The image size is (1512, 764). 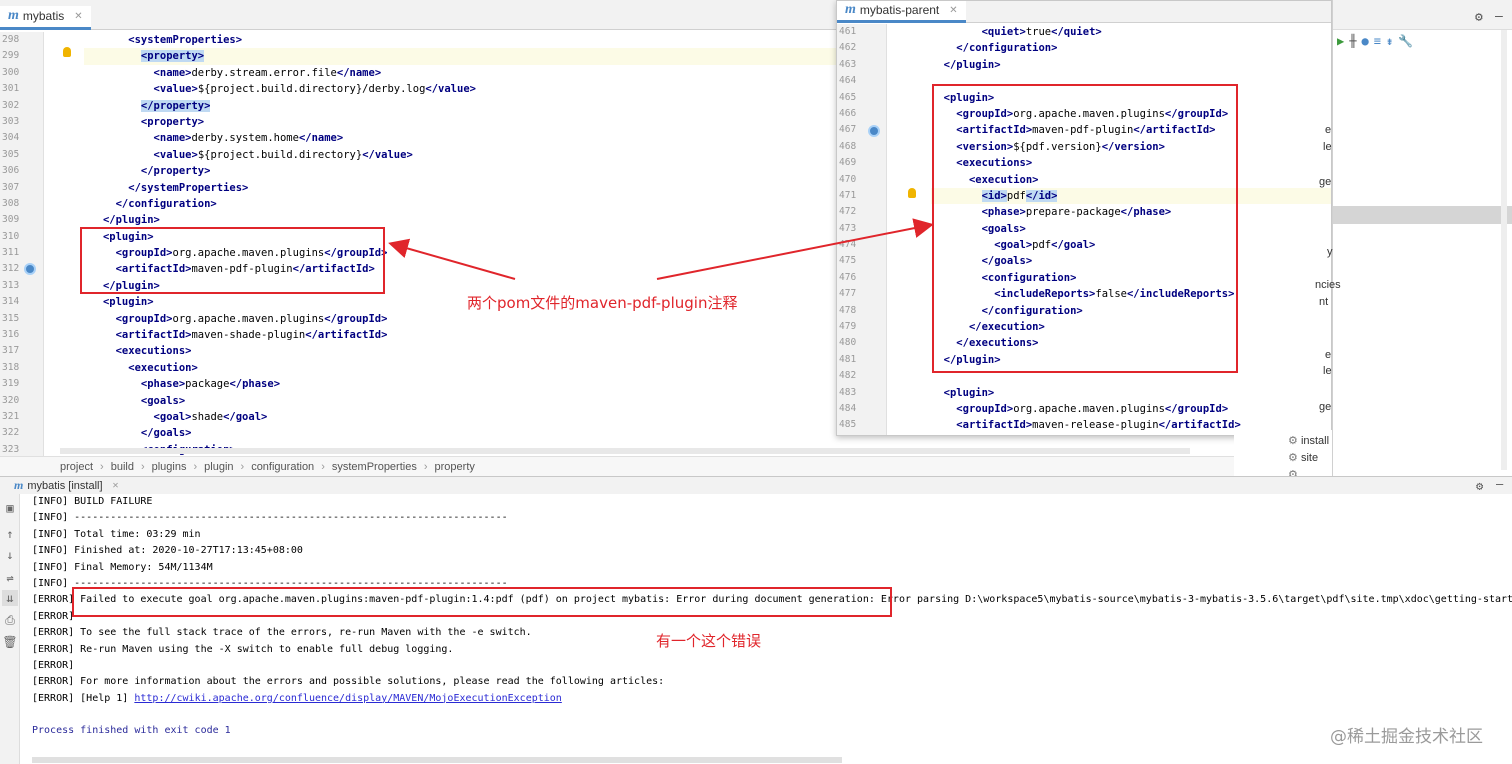 What do you see at coordinates (602, 303) in the screenshot?
I see `pom-annotation-text: 两个pom文件的maven-pdf-plugin注释` at bounding box center [602, 303].